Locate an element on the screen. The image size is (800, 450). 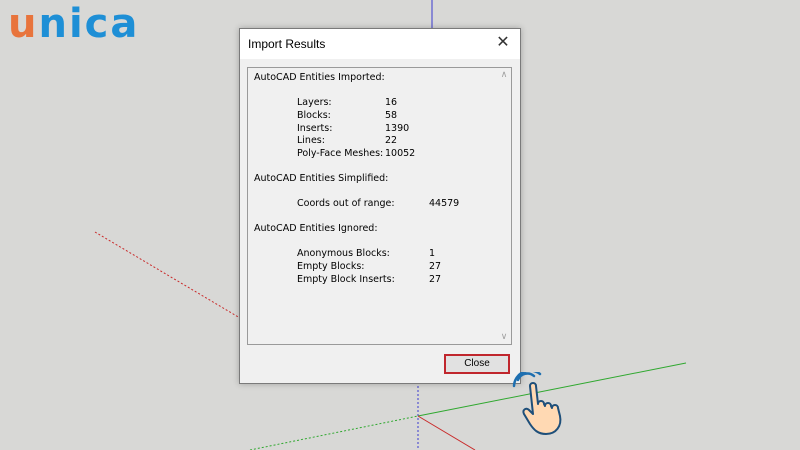
row-value: 10052 is located at coordinates (400, 153).